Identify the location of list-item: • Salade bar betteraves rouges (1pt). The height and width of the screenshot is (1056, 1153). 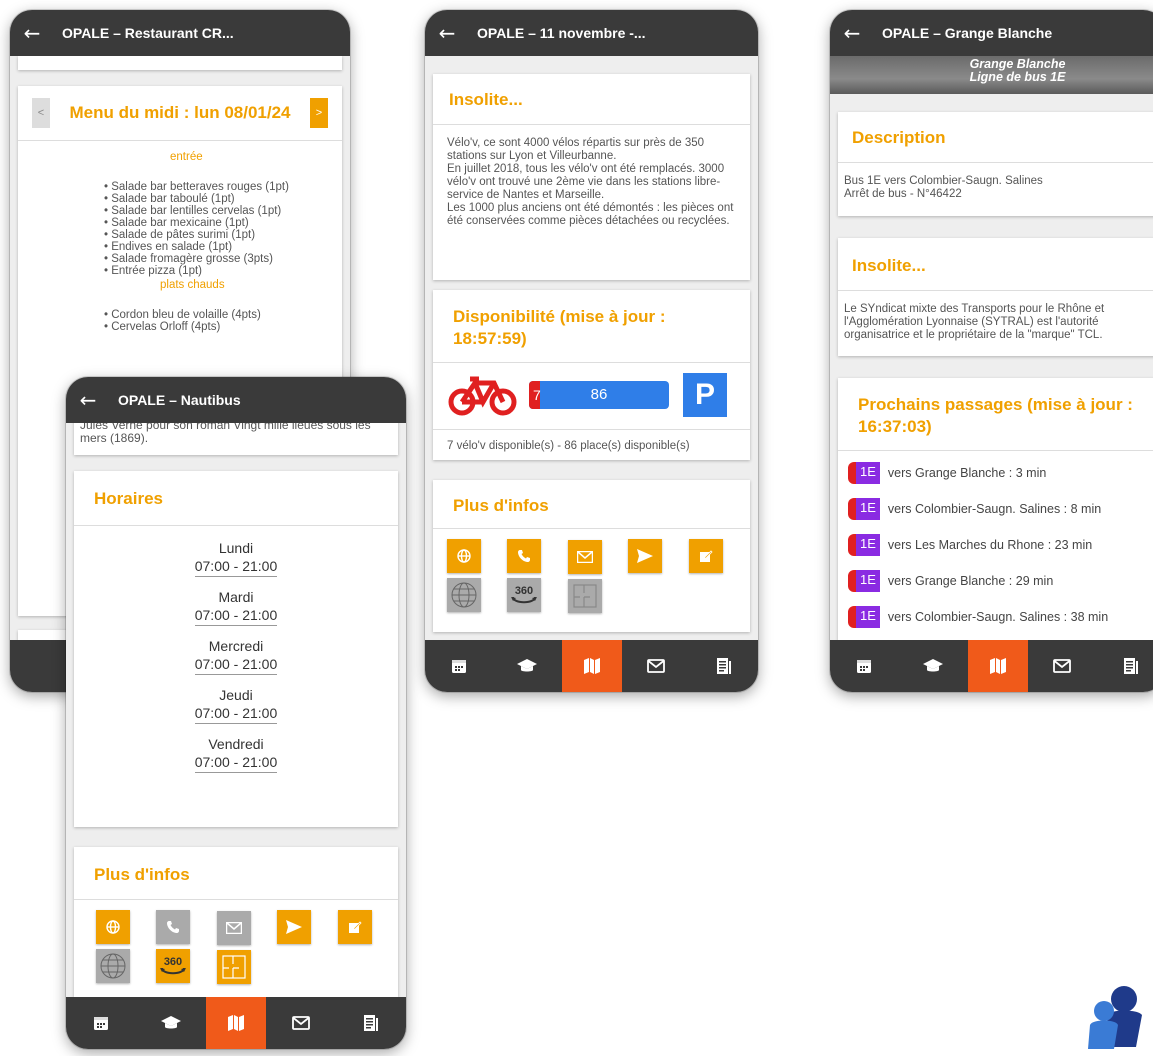
(196, 187).